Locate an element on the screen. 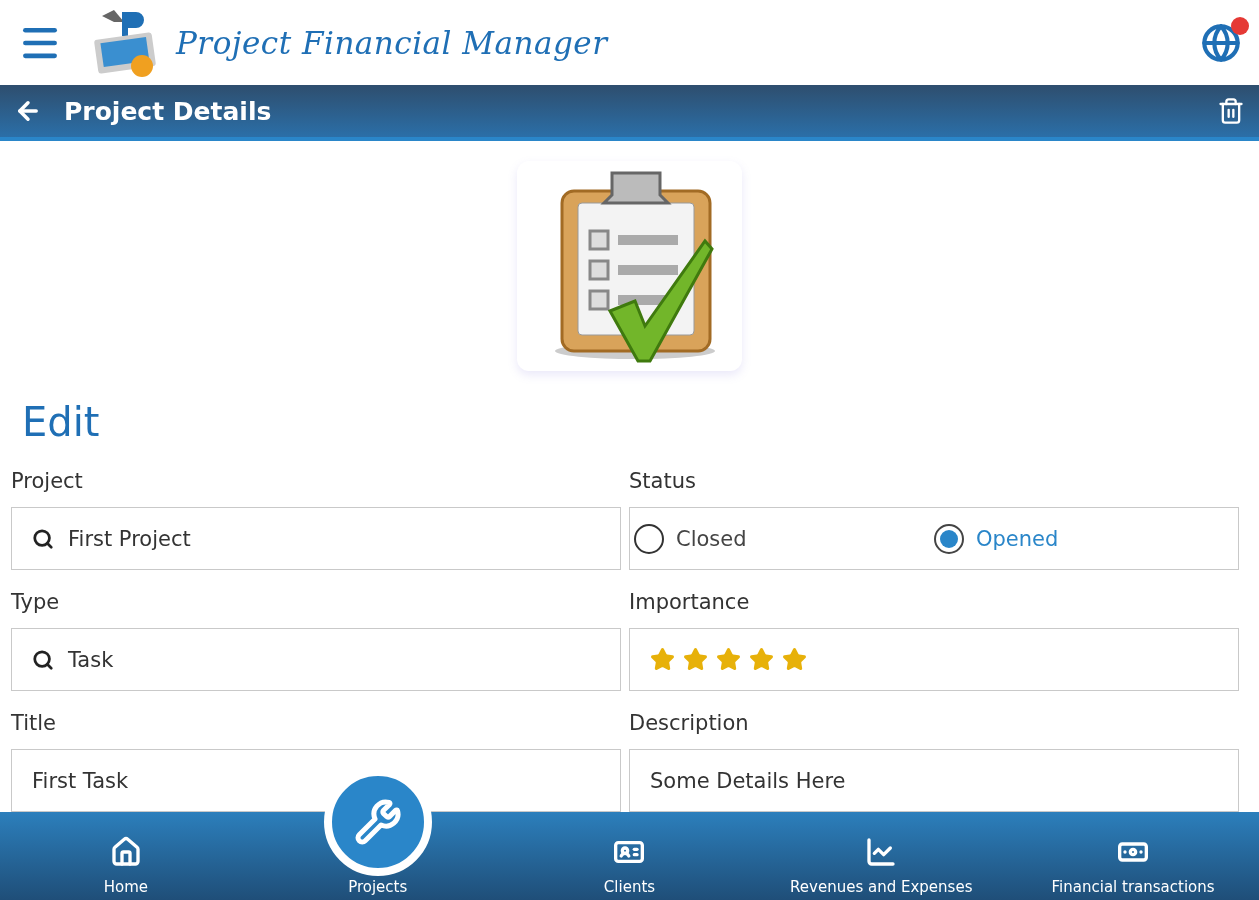 The width and height of the screenshot is (1259, 900). field-label: Title is located at coordinates (34, 723).